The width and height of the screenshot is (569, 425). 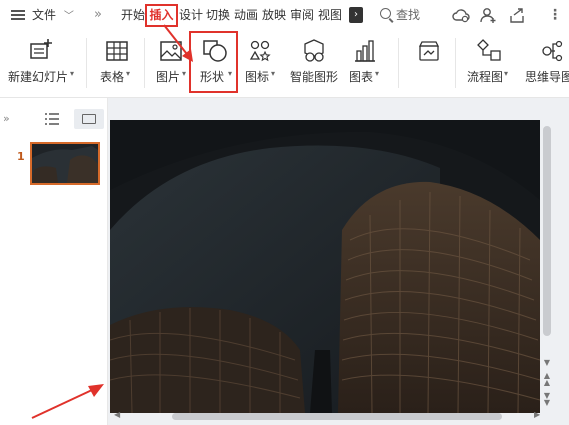 I want to click on new-slide-button: 新建幻灯片 ▾, so click(x=41, y=63).